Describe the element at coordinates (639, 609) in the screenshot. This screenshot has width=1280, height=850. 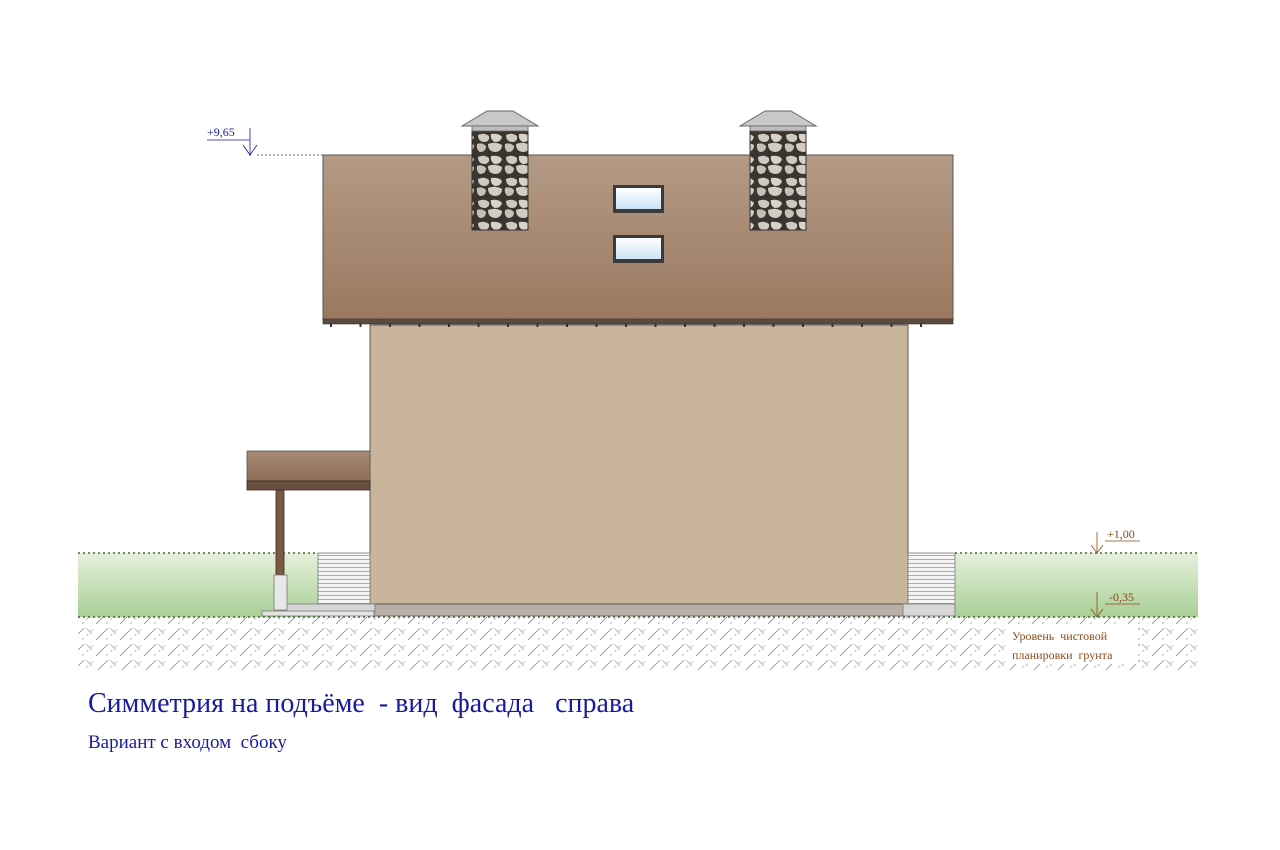
I see `plinth` at that location.